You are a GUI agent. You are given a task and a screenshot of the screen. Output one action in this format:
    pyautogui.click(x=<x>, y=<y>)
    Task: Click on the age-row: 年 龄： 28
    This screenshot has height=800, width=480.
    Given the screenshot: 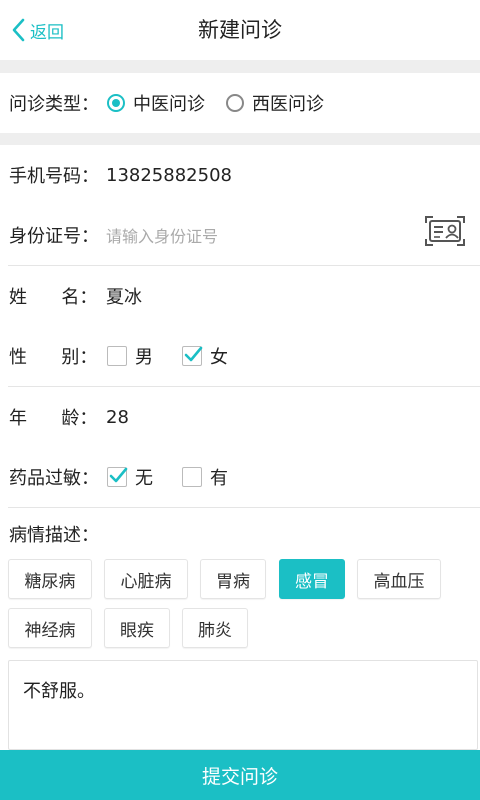 What is the action you would take?
    pyautogui.click(x=240, y=417)
    